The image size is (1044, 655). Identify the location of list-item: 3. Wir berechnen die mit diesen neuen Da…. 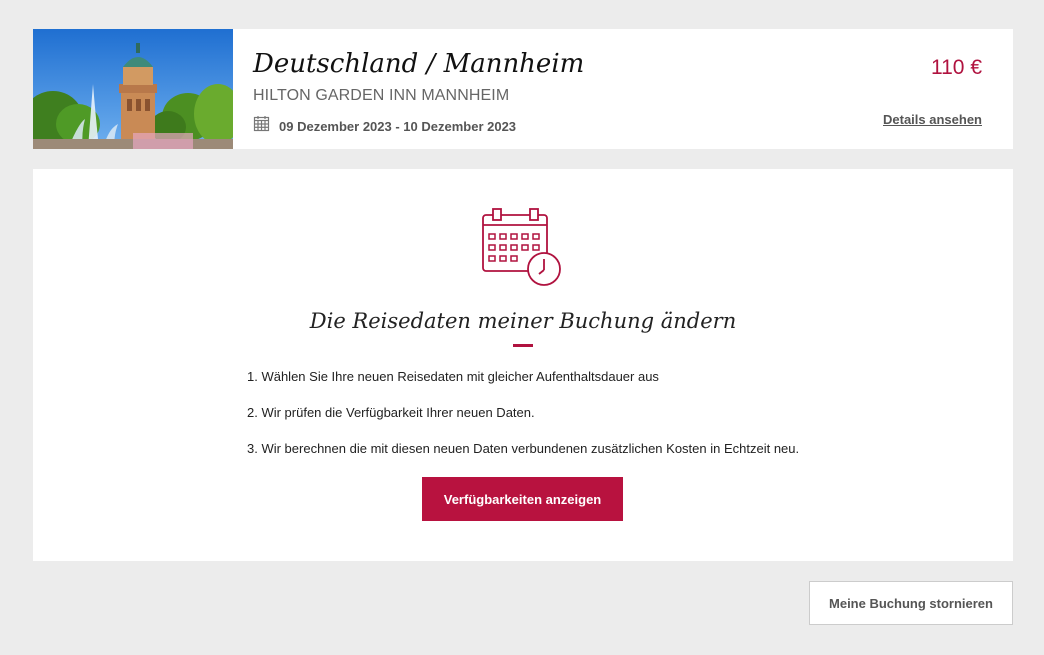
(523, 448).